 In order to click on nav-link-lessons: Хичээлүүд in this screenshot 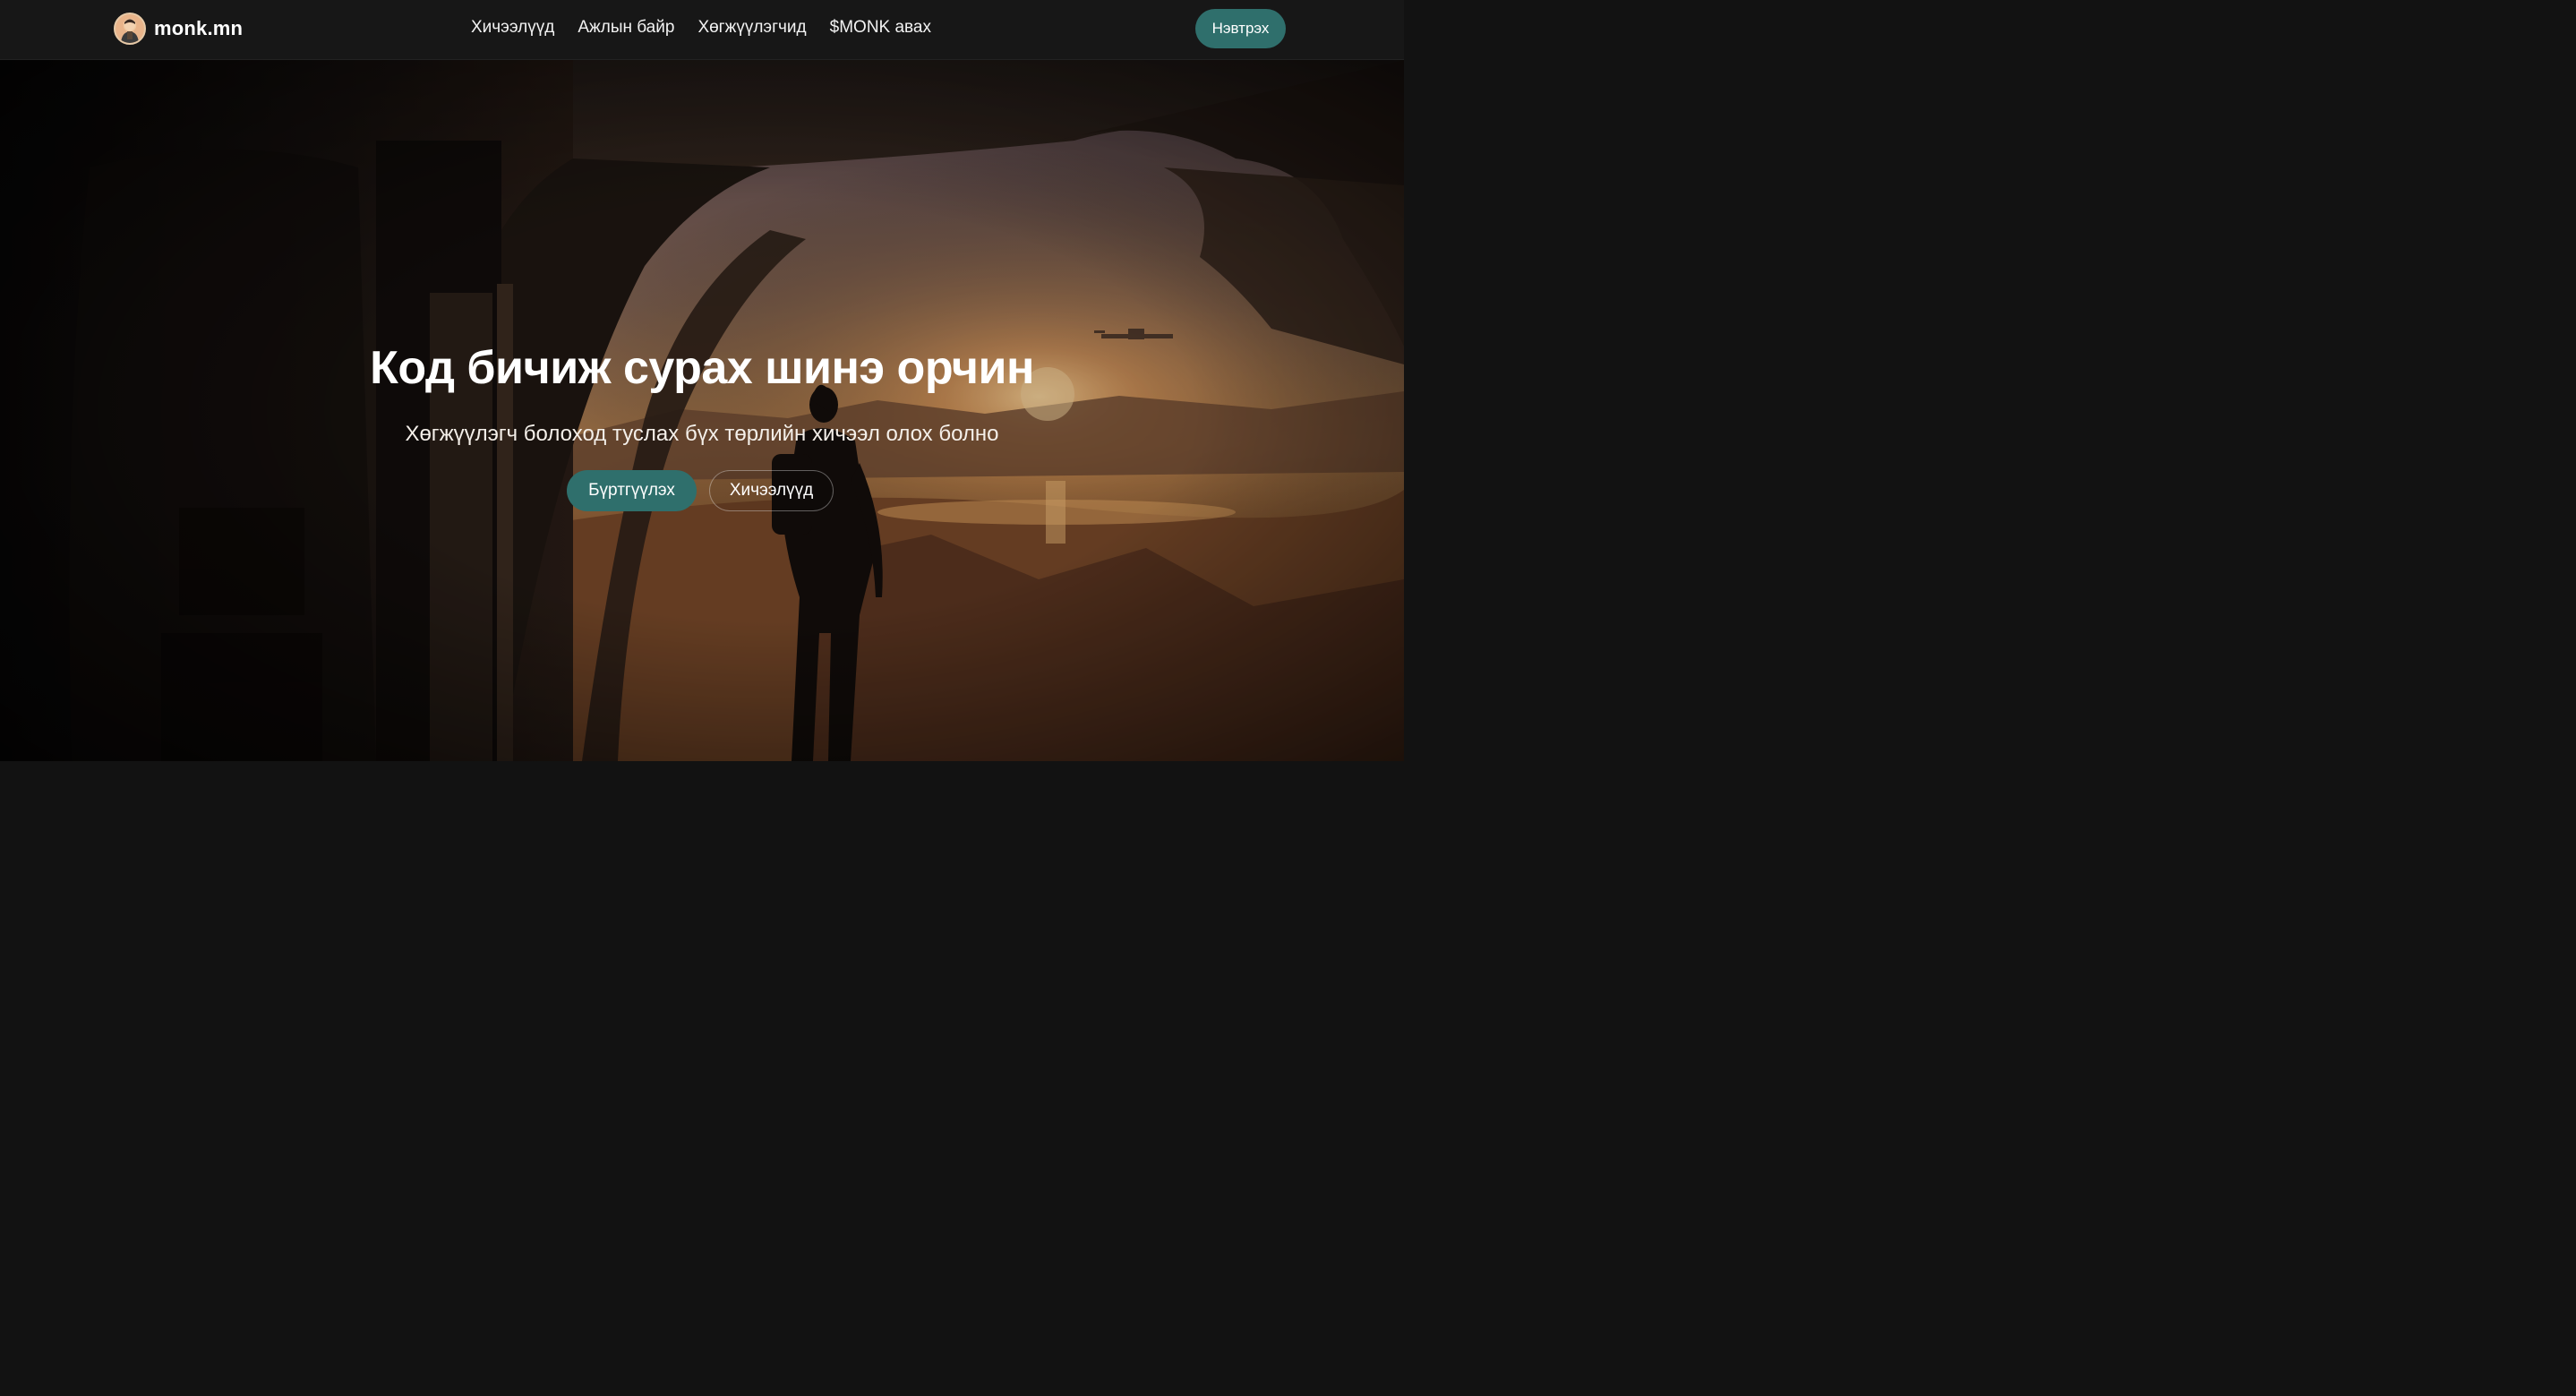, I will do `click(512, 28)`.